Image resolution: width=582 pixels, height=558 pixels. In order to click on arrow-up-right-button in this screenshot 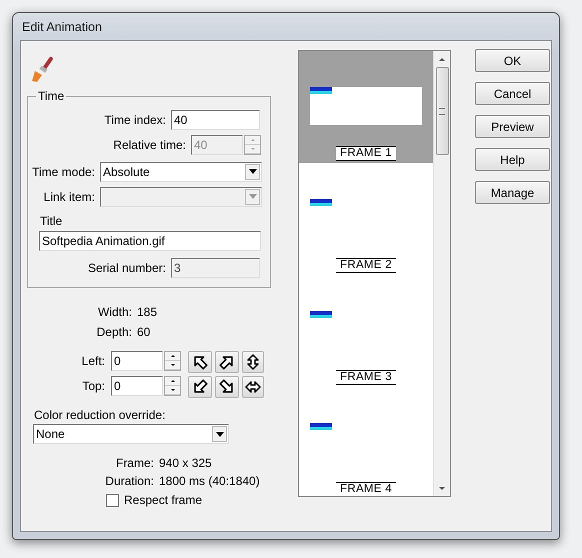, I will do `click(227, 362)`.